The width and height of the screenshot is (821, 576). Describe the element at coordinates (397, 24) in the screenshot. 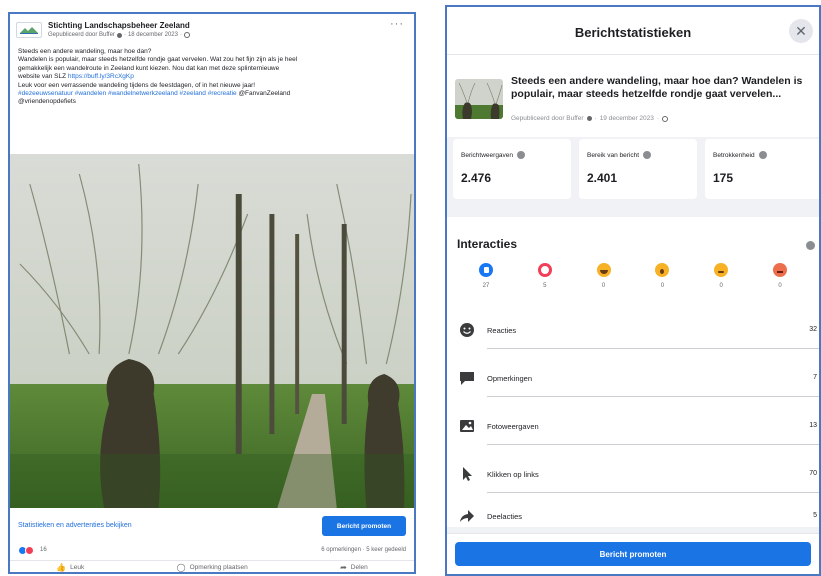

I see `more-horizontal-icon: ···` at that location.